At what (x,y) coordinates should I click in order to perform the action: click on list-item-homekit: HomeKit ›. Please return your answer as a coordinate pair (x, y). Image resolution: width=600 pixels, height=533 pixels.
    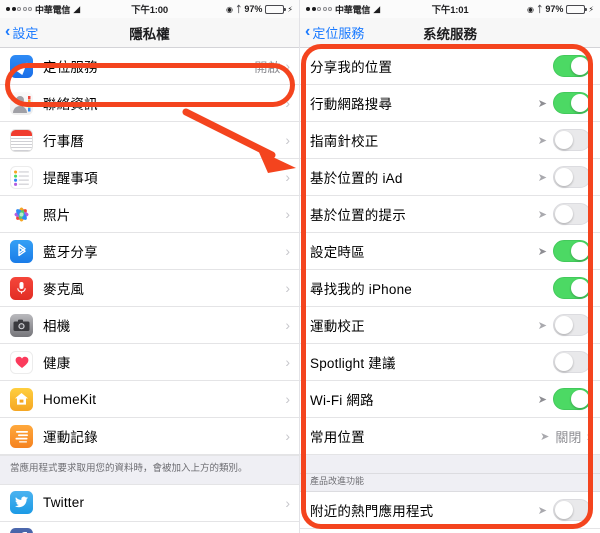
    Looking at the image, I should click on (149, 399).